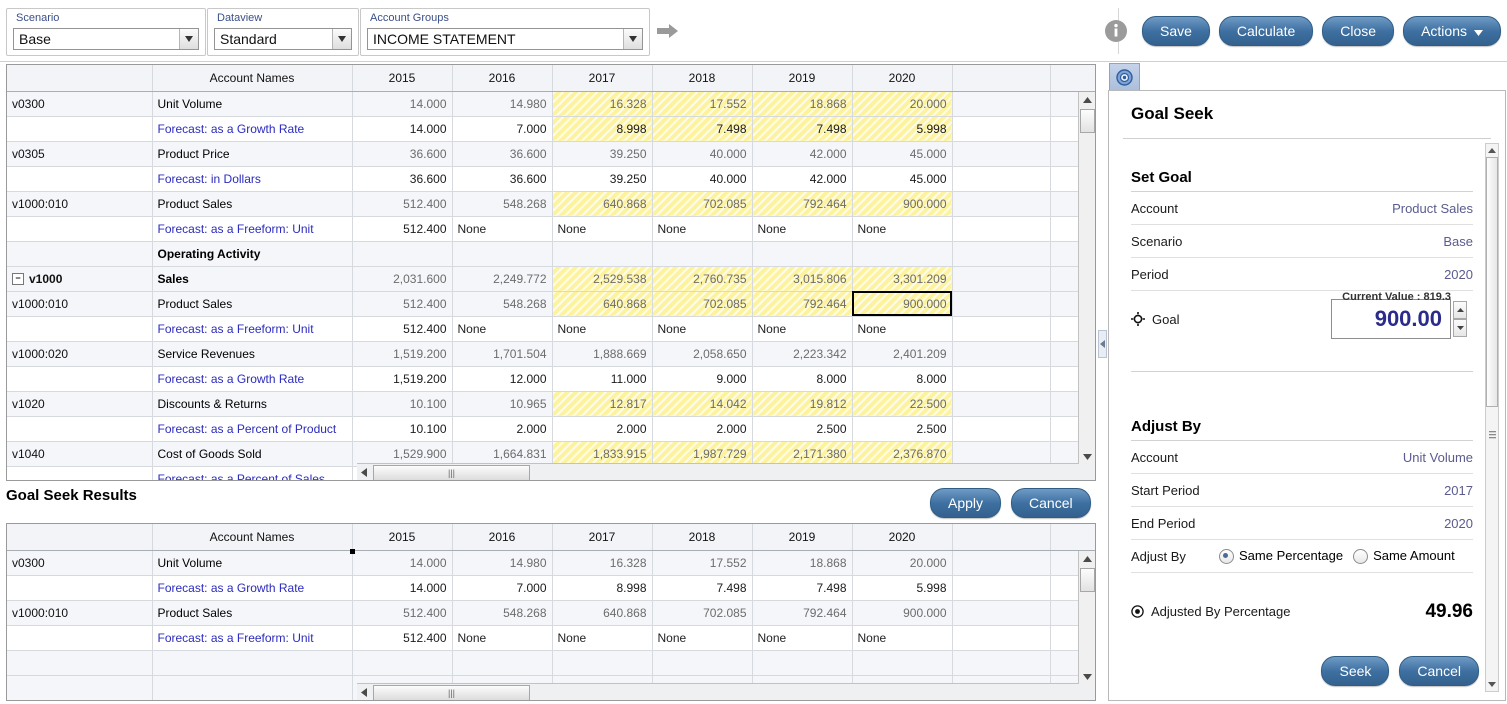 The image size is (1507, 704). I want to click on data-cell: 16.328, so click(602, 563).